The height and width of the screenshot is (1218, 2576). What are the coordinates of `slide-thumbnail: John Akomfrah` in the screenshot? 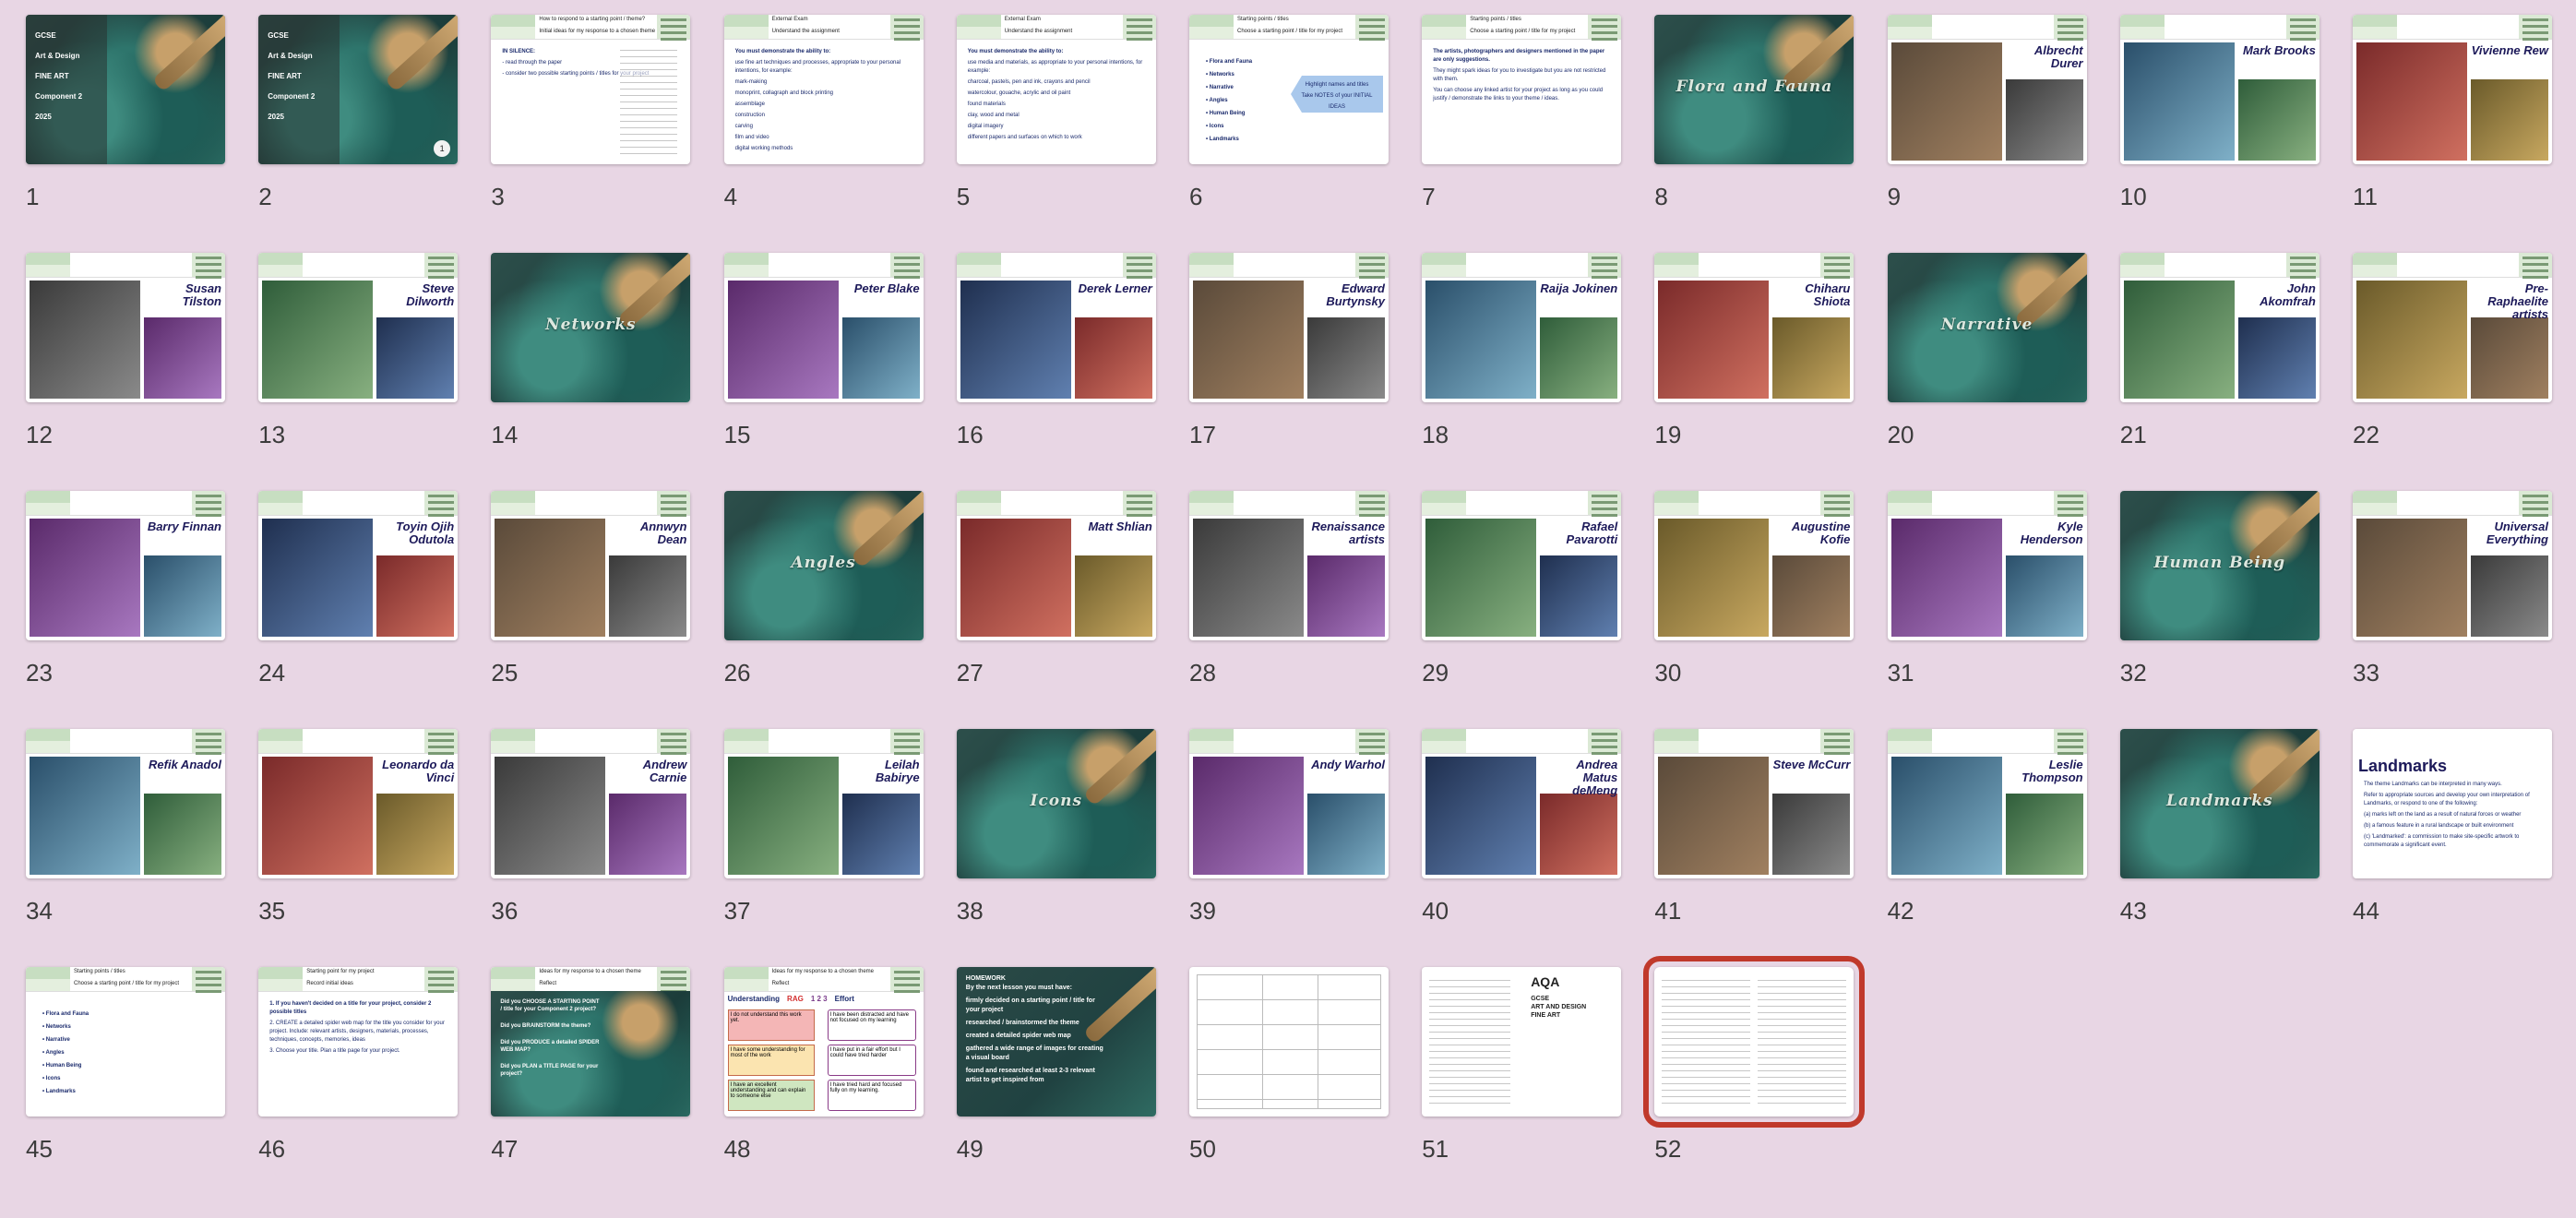 It's located at (2219, 327).